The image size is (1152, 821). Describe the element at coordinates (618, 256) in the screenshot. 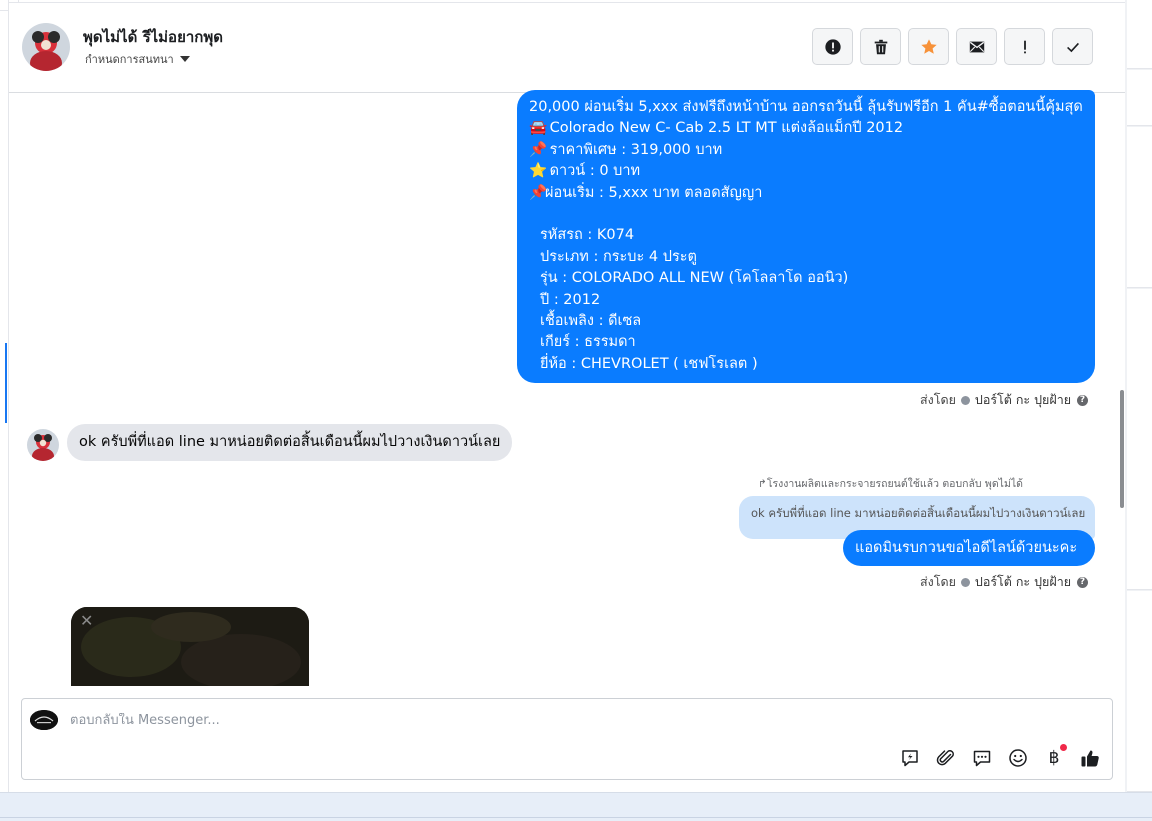

I see `spec-line: ประเภท : กระบะ 4 ประตู` at that location.